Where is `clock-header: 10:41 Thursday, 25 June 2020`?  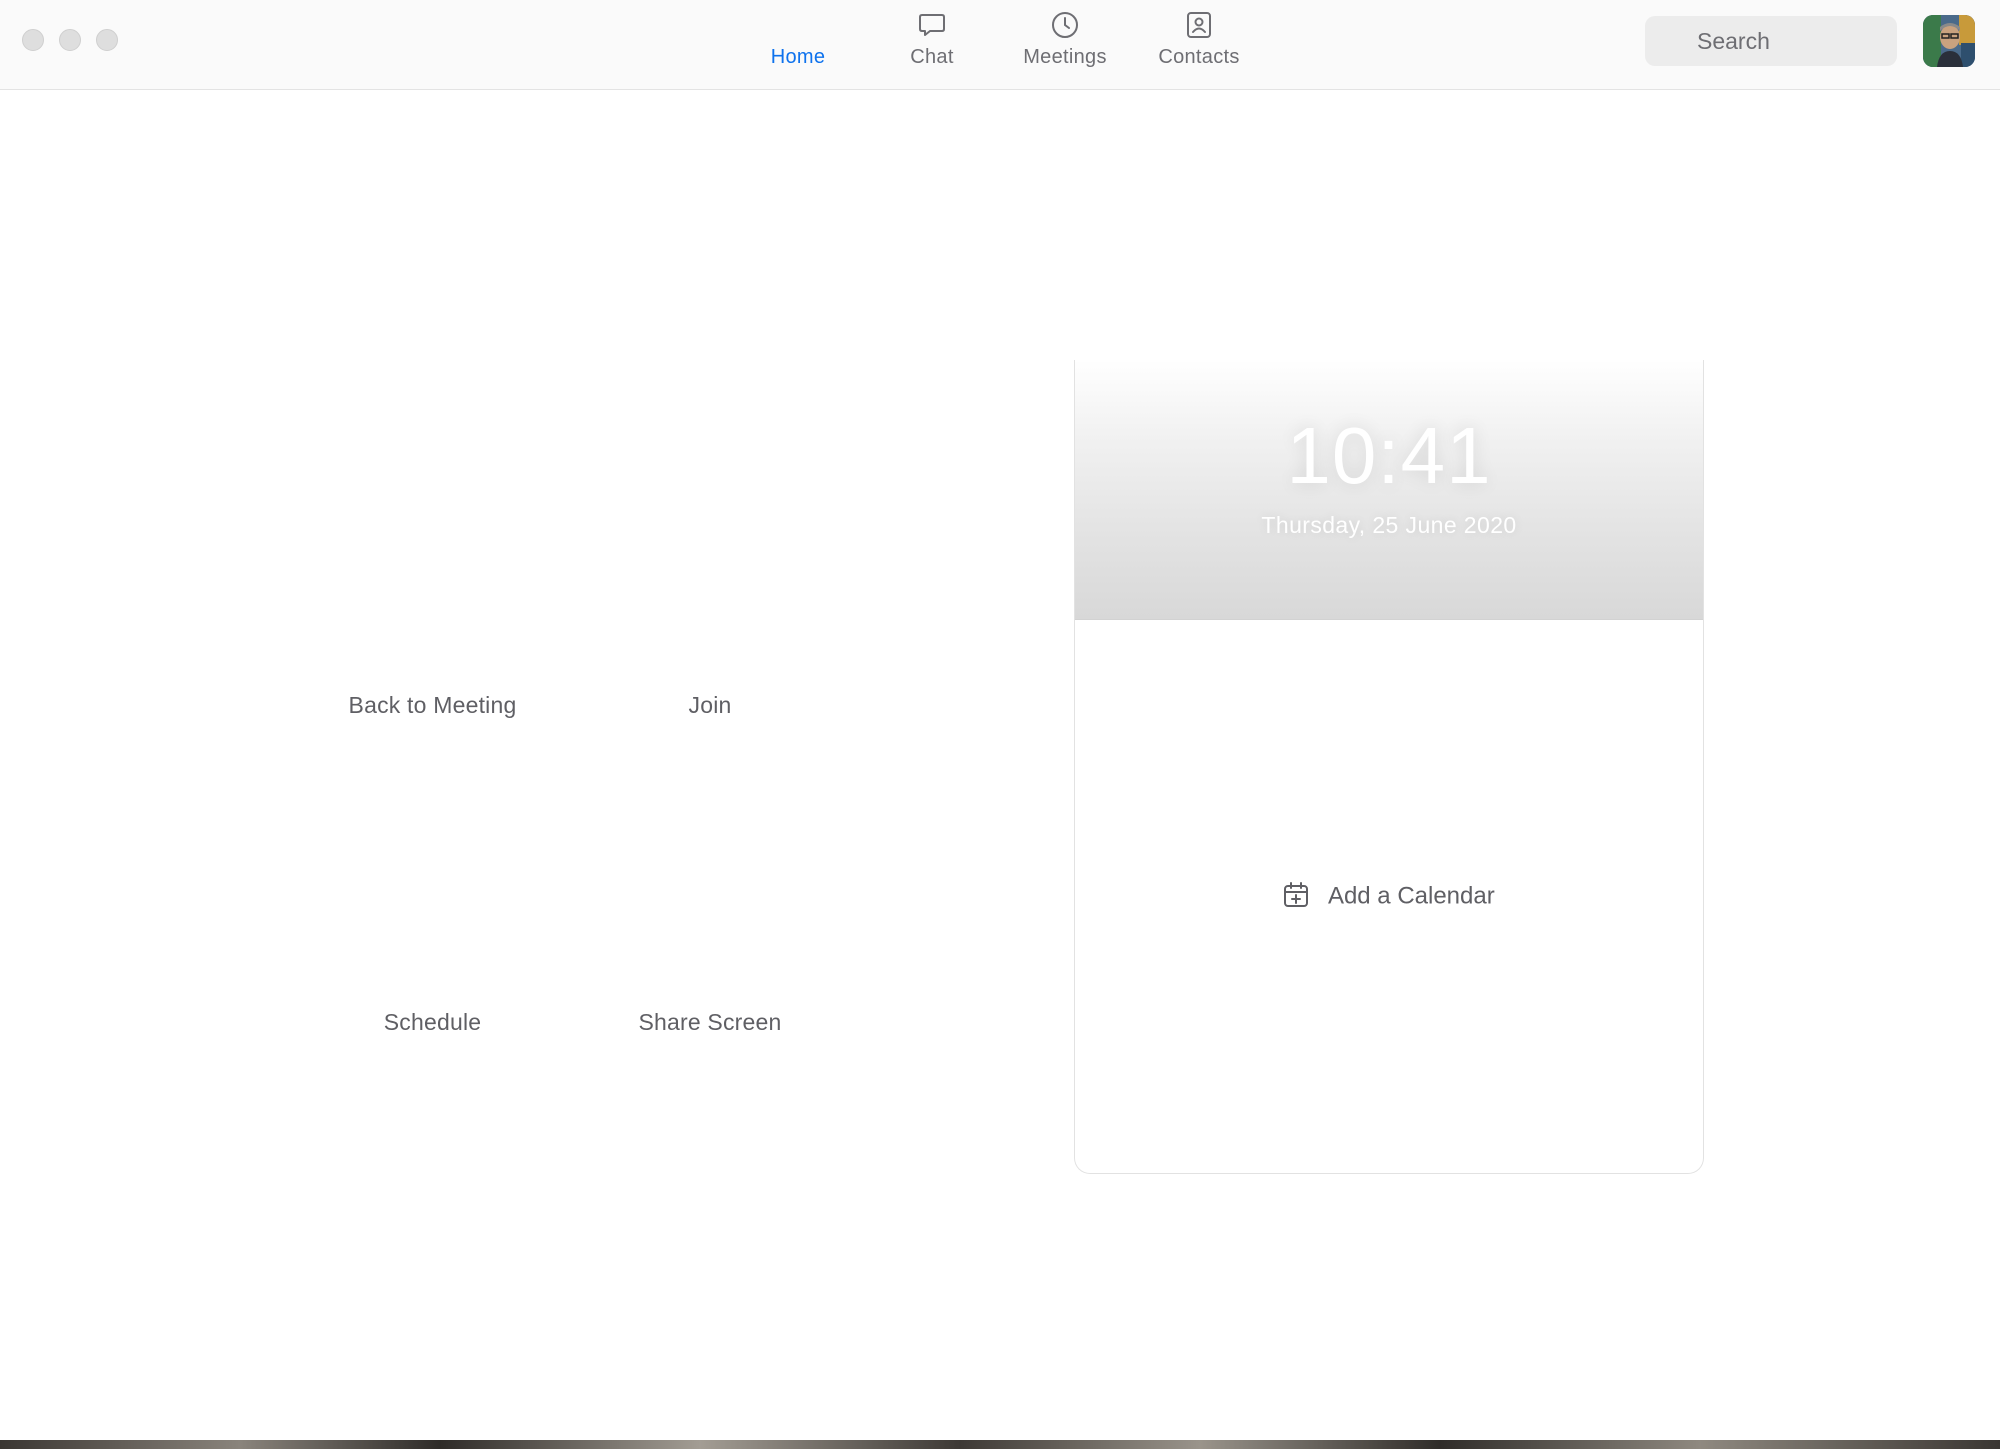
clock-header: 10:41 Thursday, 25 June 2020 is located at coordinates (1389, 490).